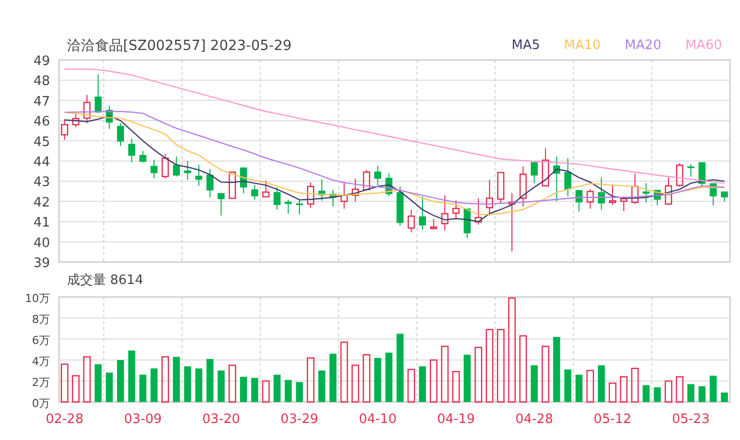  What do you see at coordinates (41, 162) in the screenshot?
I see `axis-tick-label: 44` at bounding box center [41, 162].